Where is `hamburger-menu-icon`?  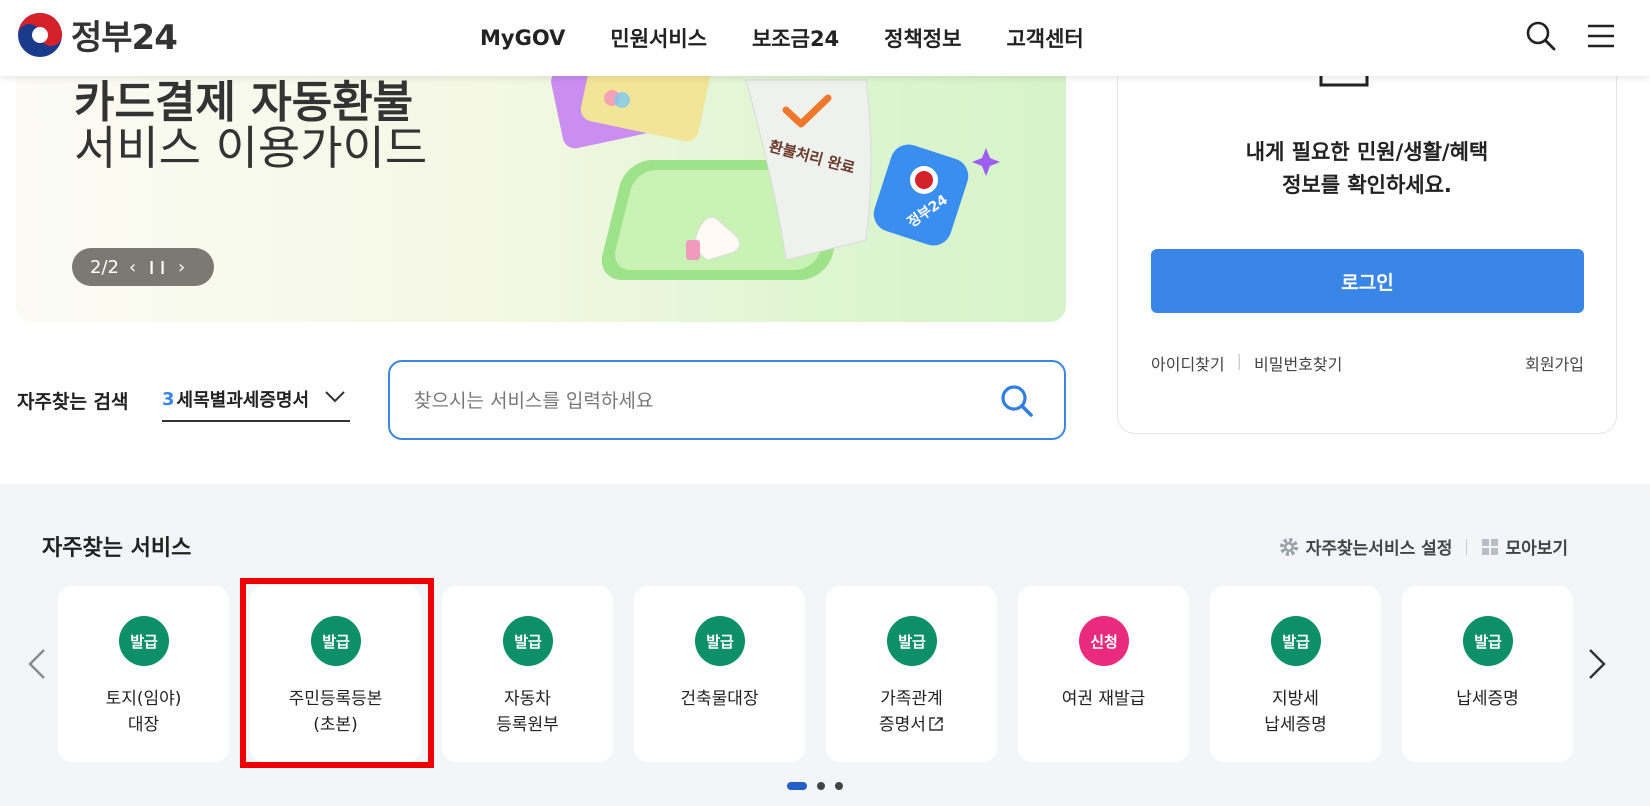
hamburger-menu-icon is located at coordinates (1601, 36).